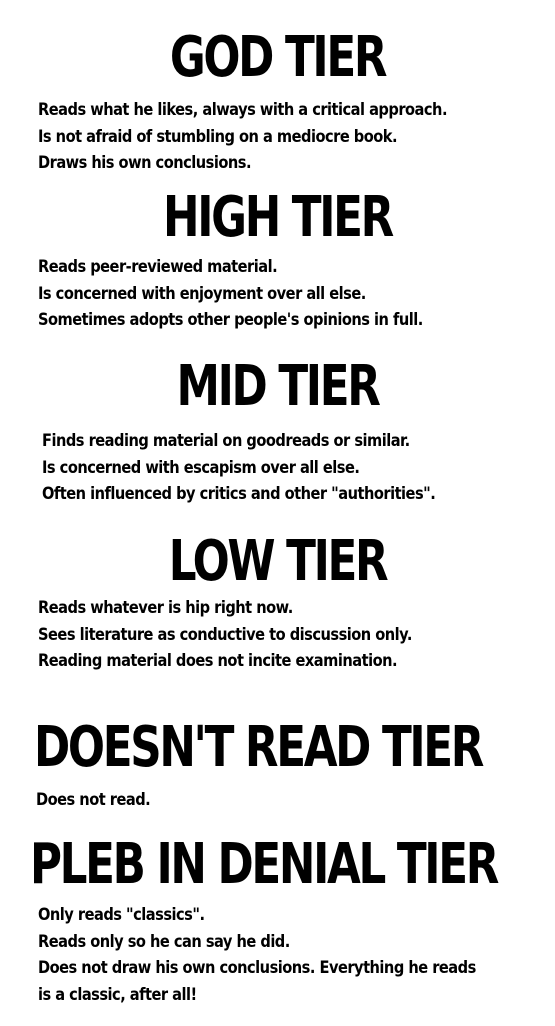 This screenshot has height=1026, width=555. I want to click on tier-line: Reads whatever is hip right now., so click(165, 608).